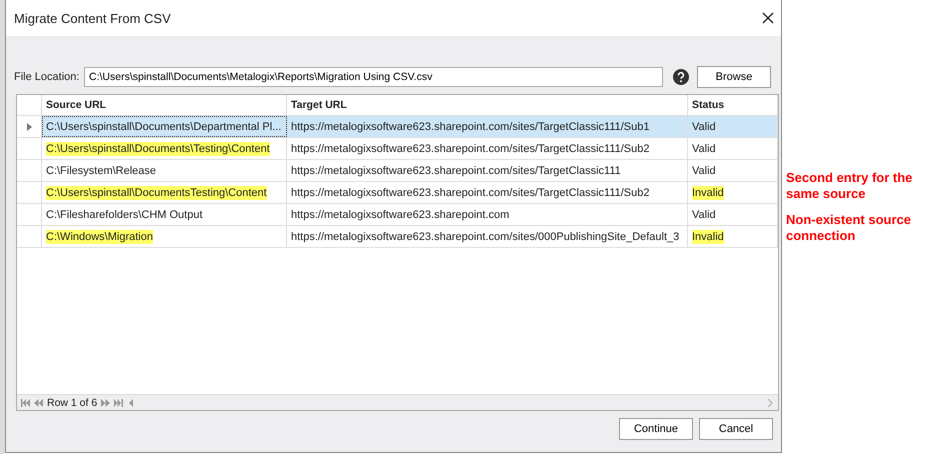 The image size is (933, 454). Describe the element at coordinates (38, 402) in the screenshot. I see `previous-icon` at that location.